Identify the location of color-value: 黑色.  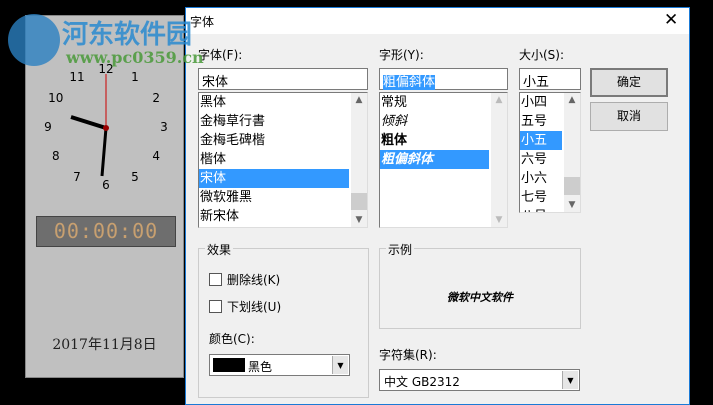
(260, 367).